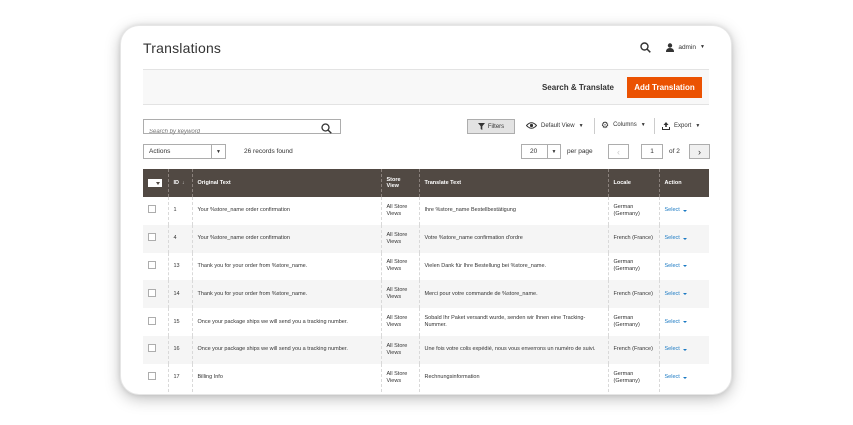  I want to click on cell-translate-text: Ihre %store_name Bestellbestätigung, so click(514, 211).